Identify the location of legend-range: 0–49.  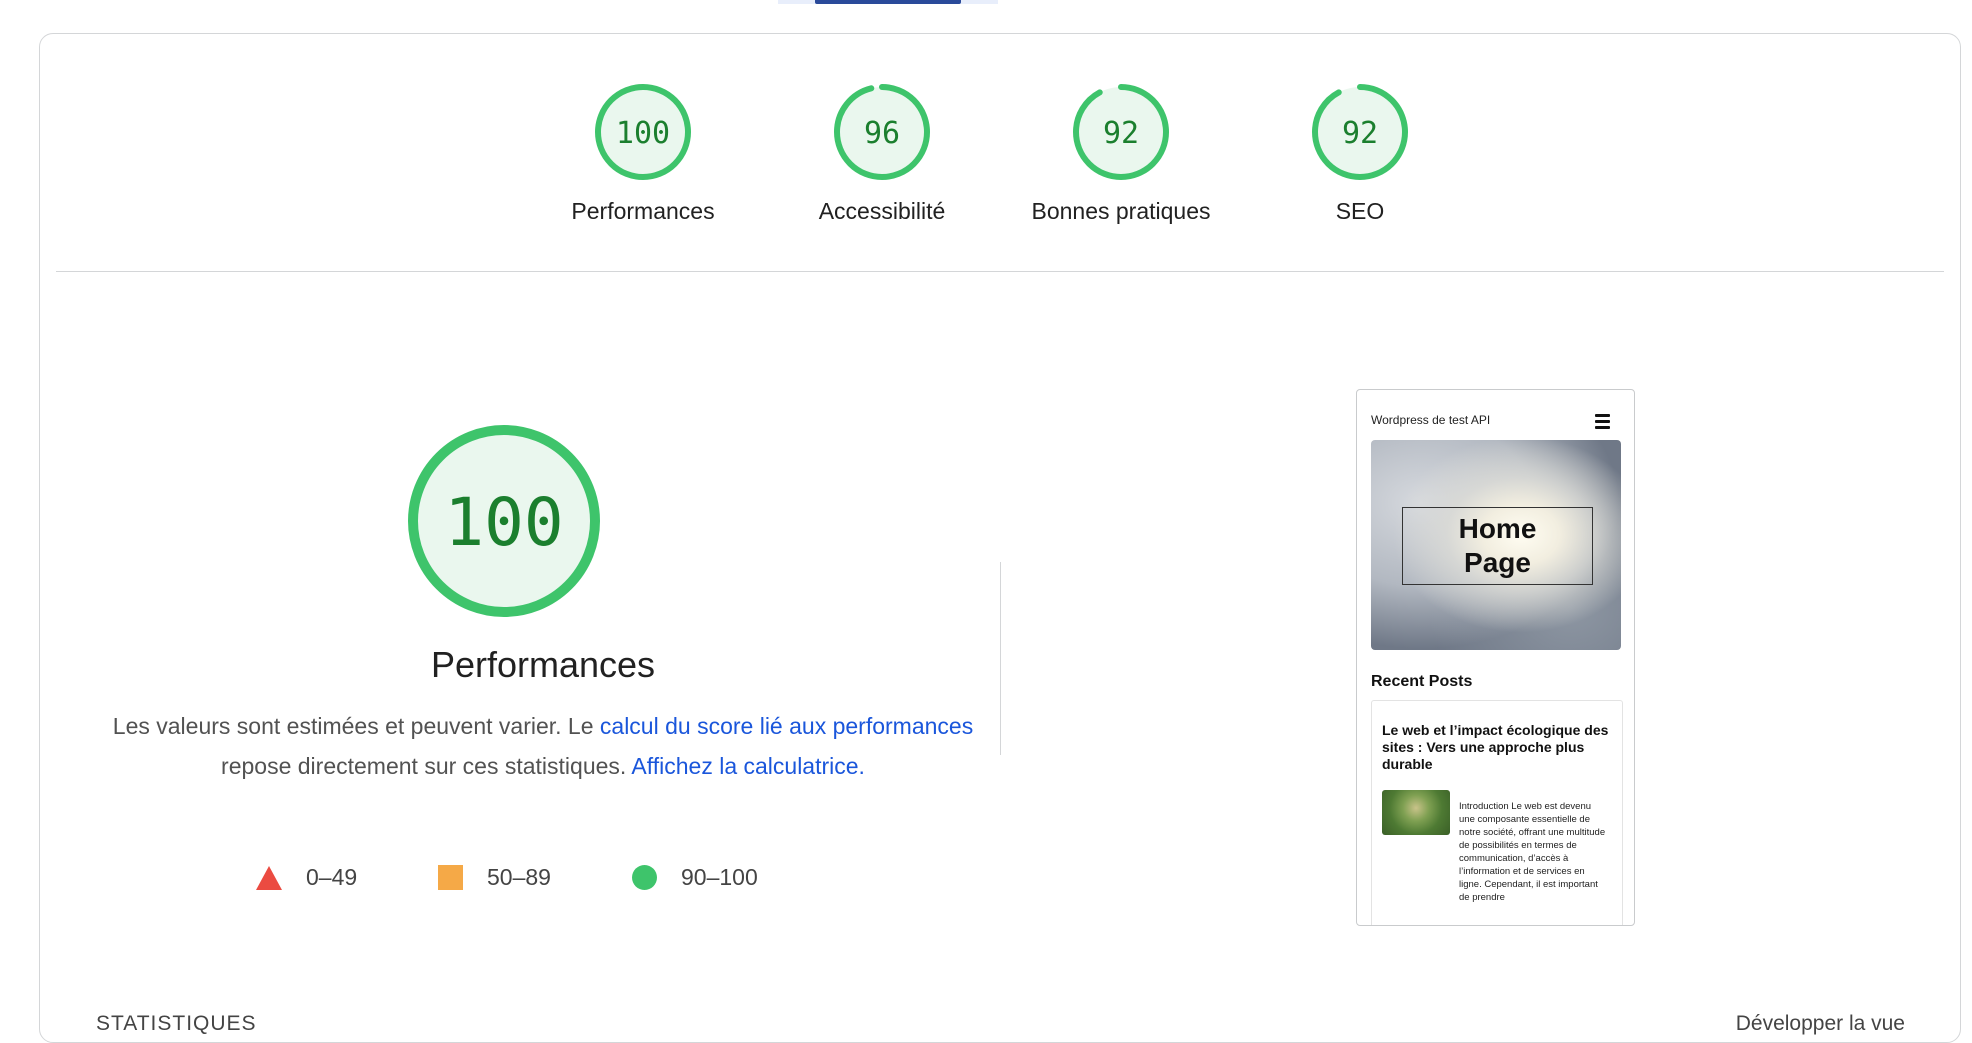
(332, 877).